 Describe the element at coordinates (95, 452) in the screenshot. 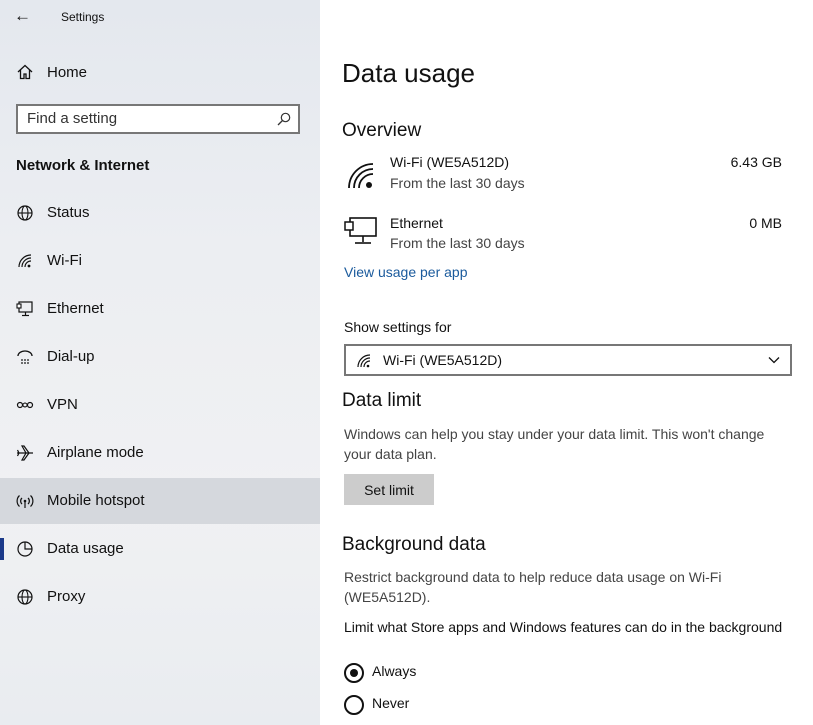

I see `sidebar-item-label: Airplane mode` at that location.